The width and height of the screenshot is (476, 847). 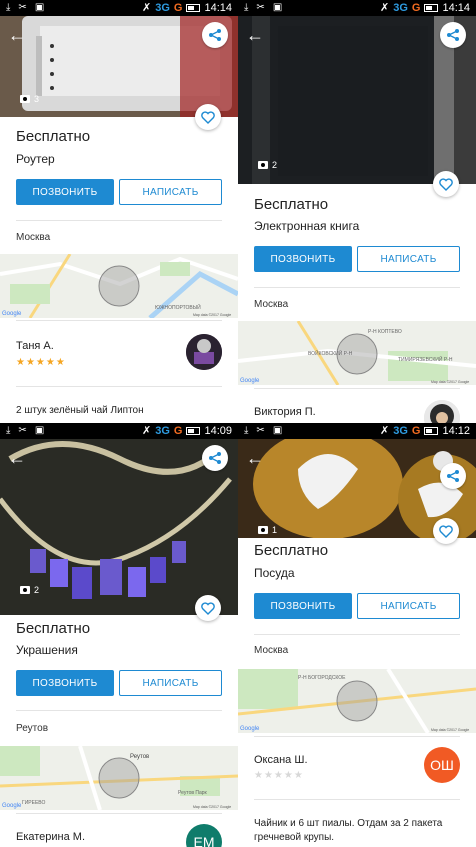 What do you see at coordinates (204, 835) in the screenshot?
I see `seller-avatar: ЕМ` at bounding box center [204, 835].